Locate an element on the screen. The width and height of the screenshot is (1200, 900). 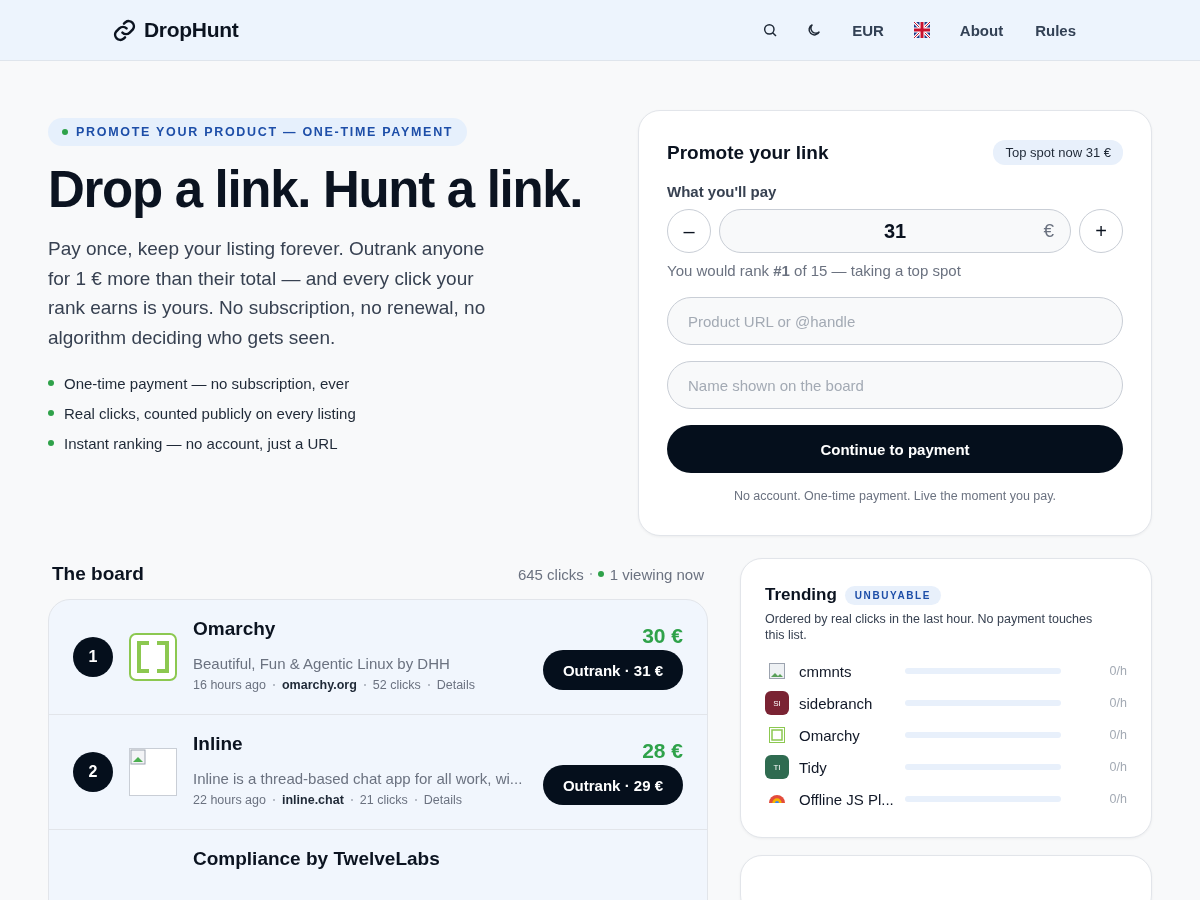
rank-badge: 2 is located at coordinates (93, 772).